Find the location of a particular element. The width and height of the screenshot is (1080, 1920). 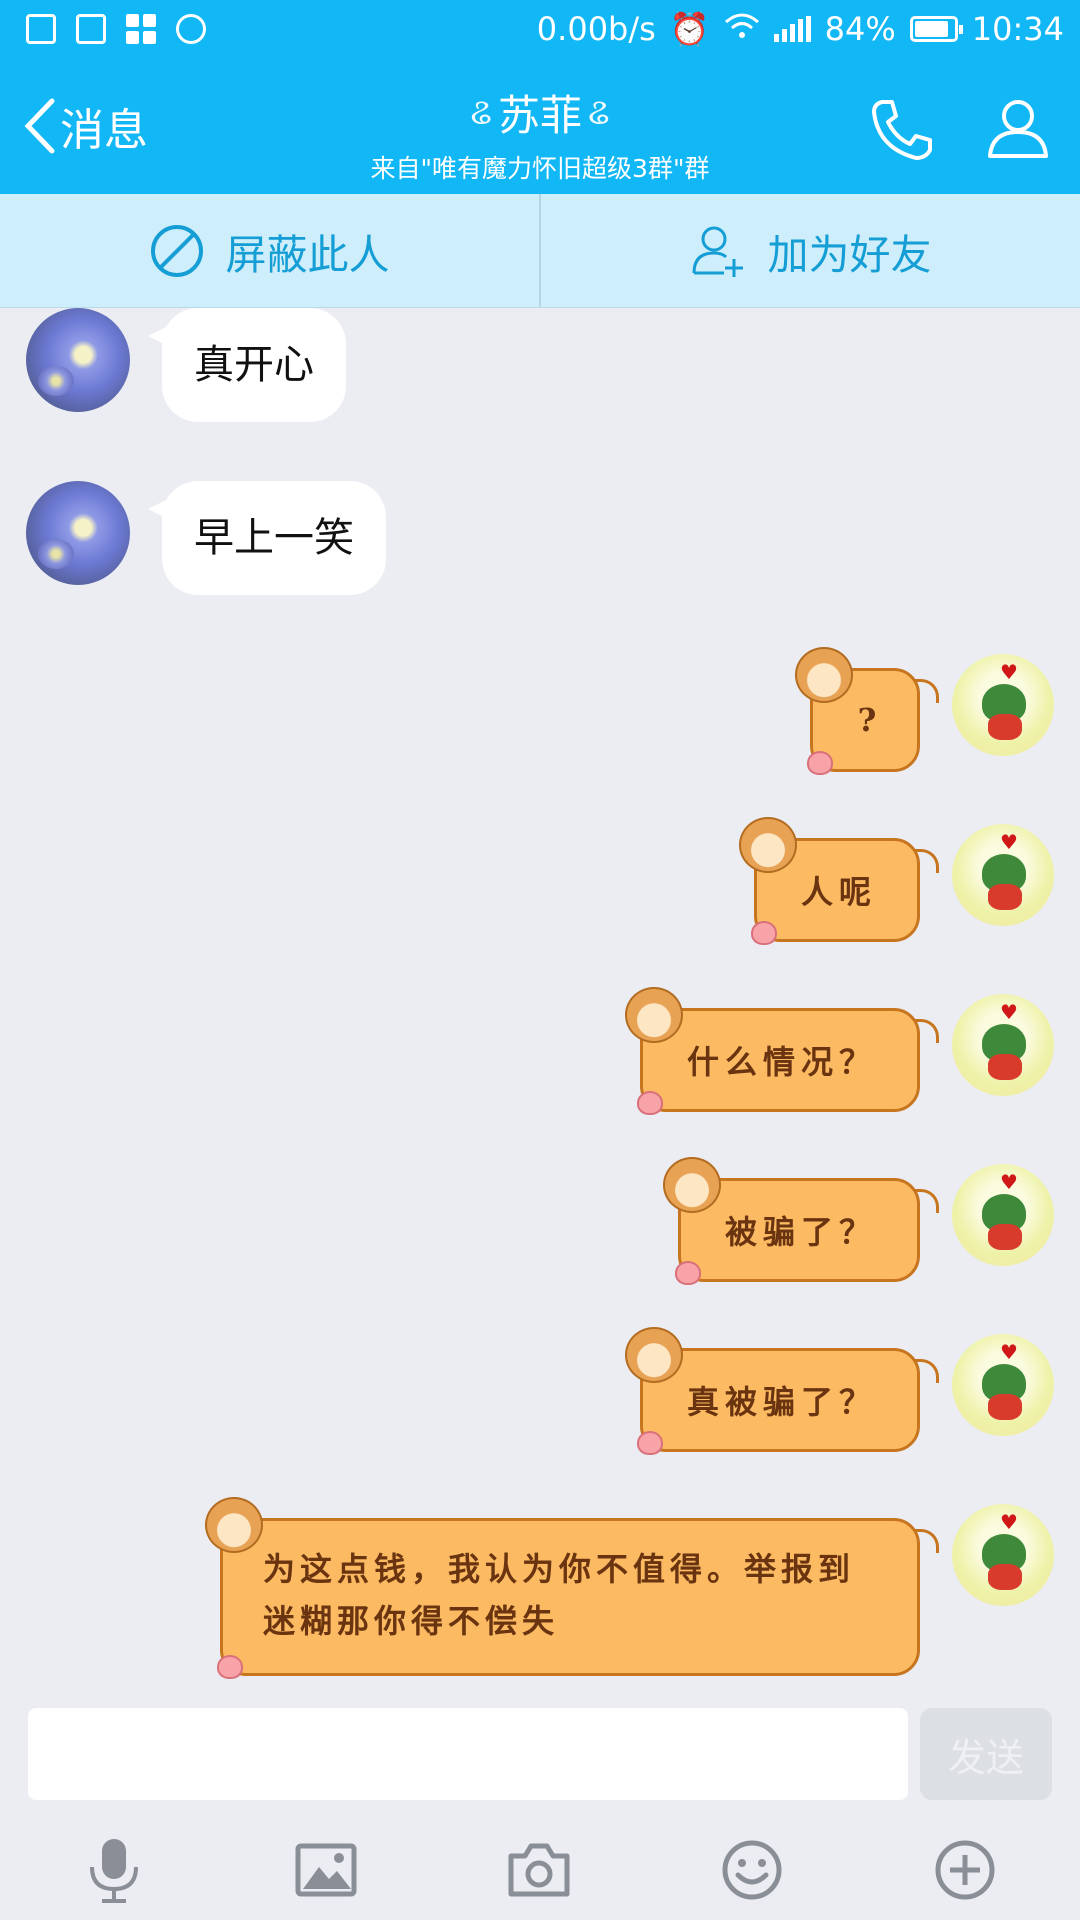

message-bubble: 早上一笑 is located at coordinates (267, 538).